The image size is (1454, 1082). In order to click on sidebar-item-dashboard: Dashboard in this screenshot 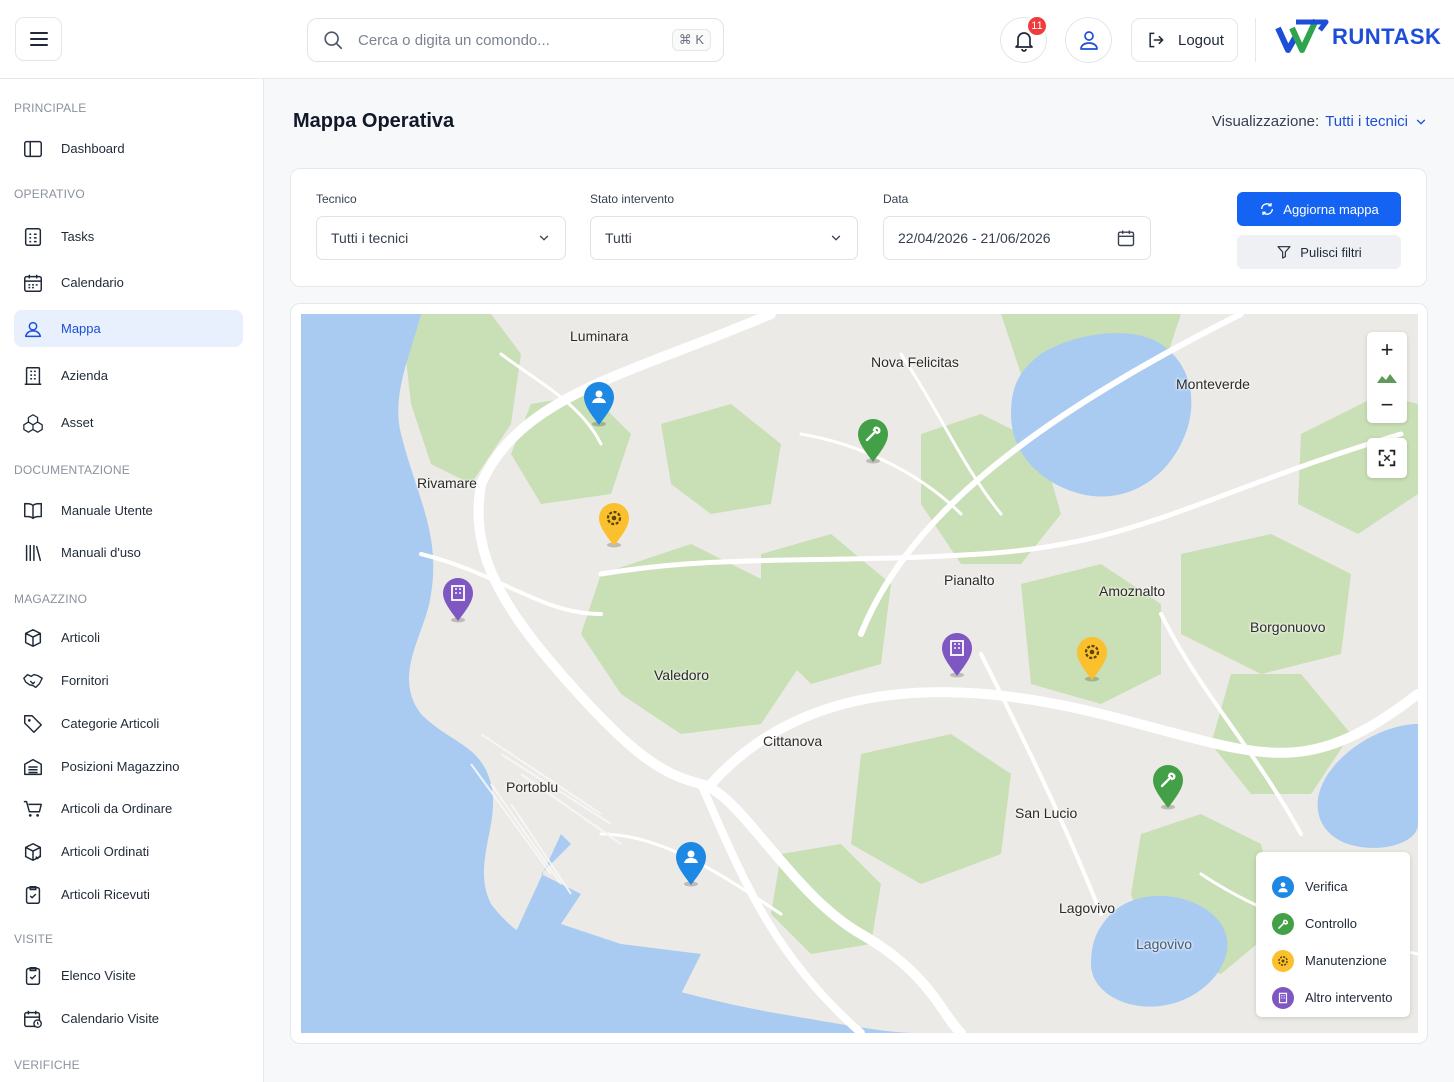, I will do `click(128, 148)`.